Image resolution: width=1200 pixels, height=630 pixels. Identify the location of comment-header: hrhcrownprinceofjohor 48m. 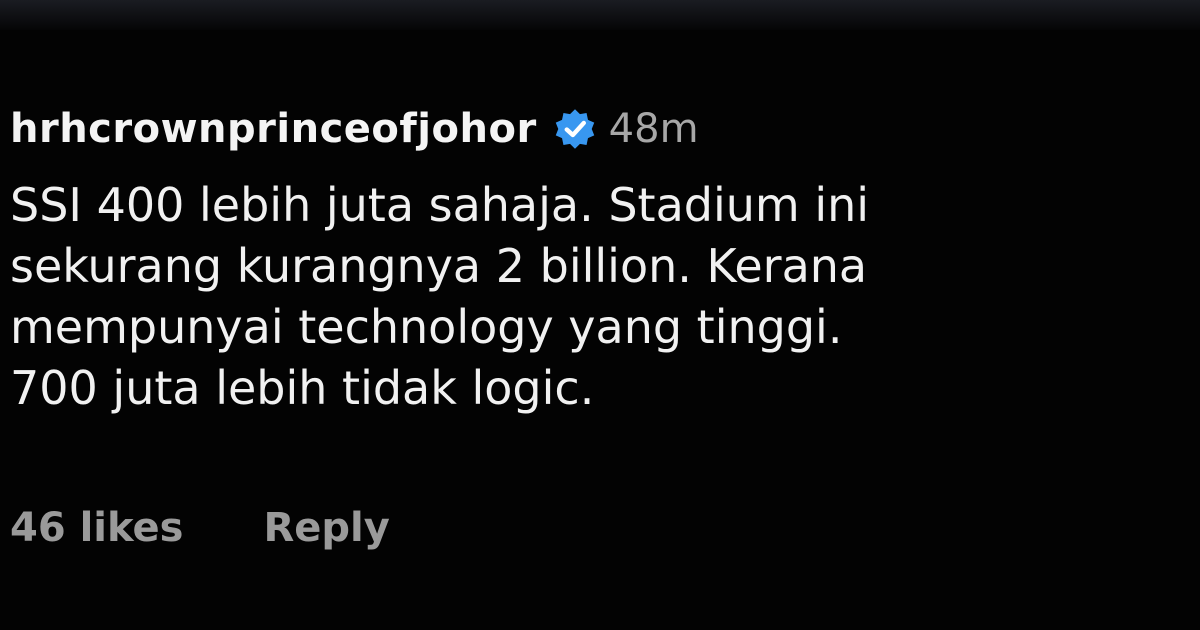
(595, 129).